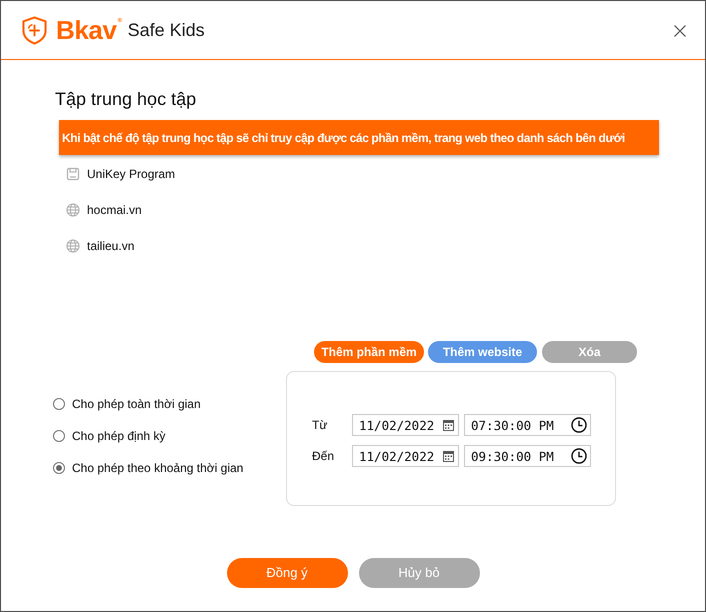 The width and height of the screenshot is (706, 612). Describe the element at coordinates (125, 99) in the screenshot. I see `page-title: Tập trung học tập` at that location.